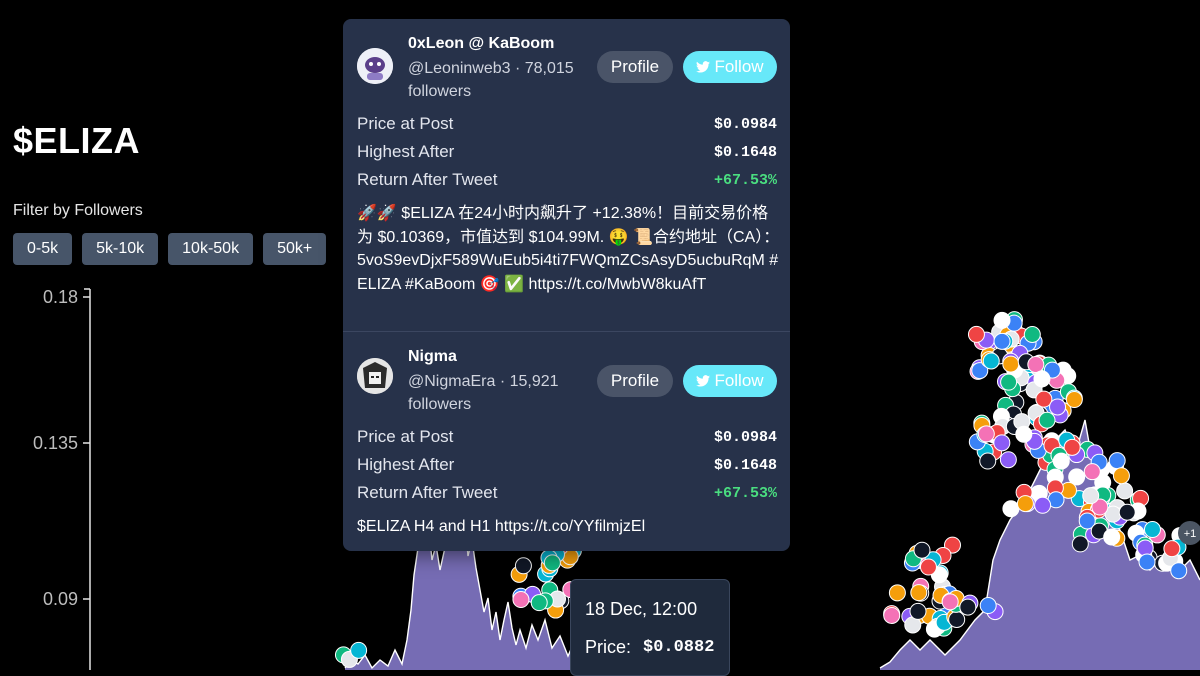  What do you see at coordinates (60, 599) in the screenshot?
I see `y-tick-label: 0.09` at bounding box center [60, 599].